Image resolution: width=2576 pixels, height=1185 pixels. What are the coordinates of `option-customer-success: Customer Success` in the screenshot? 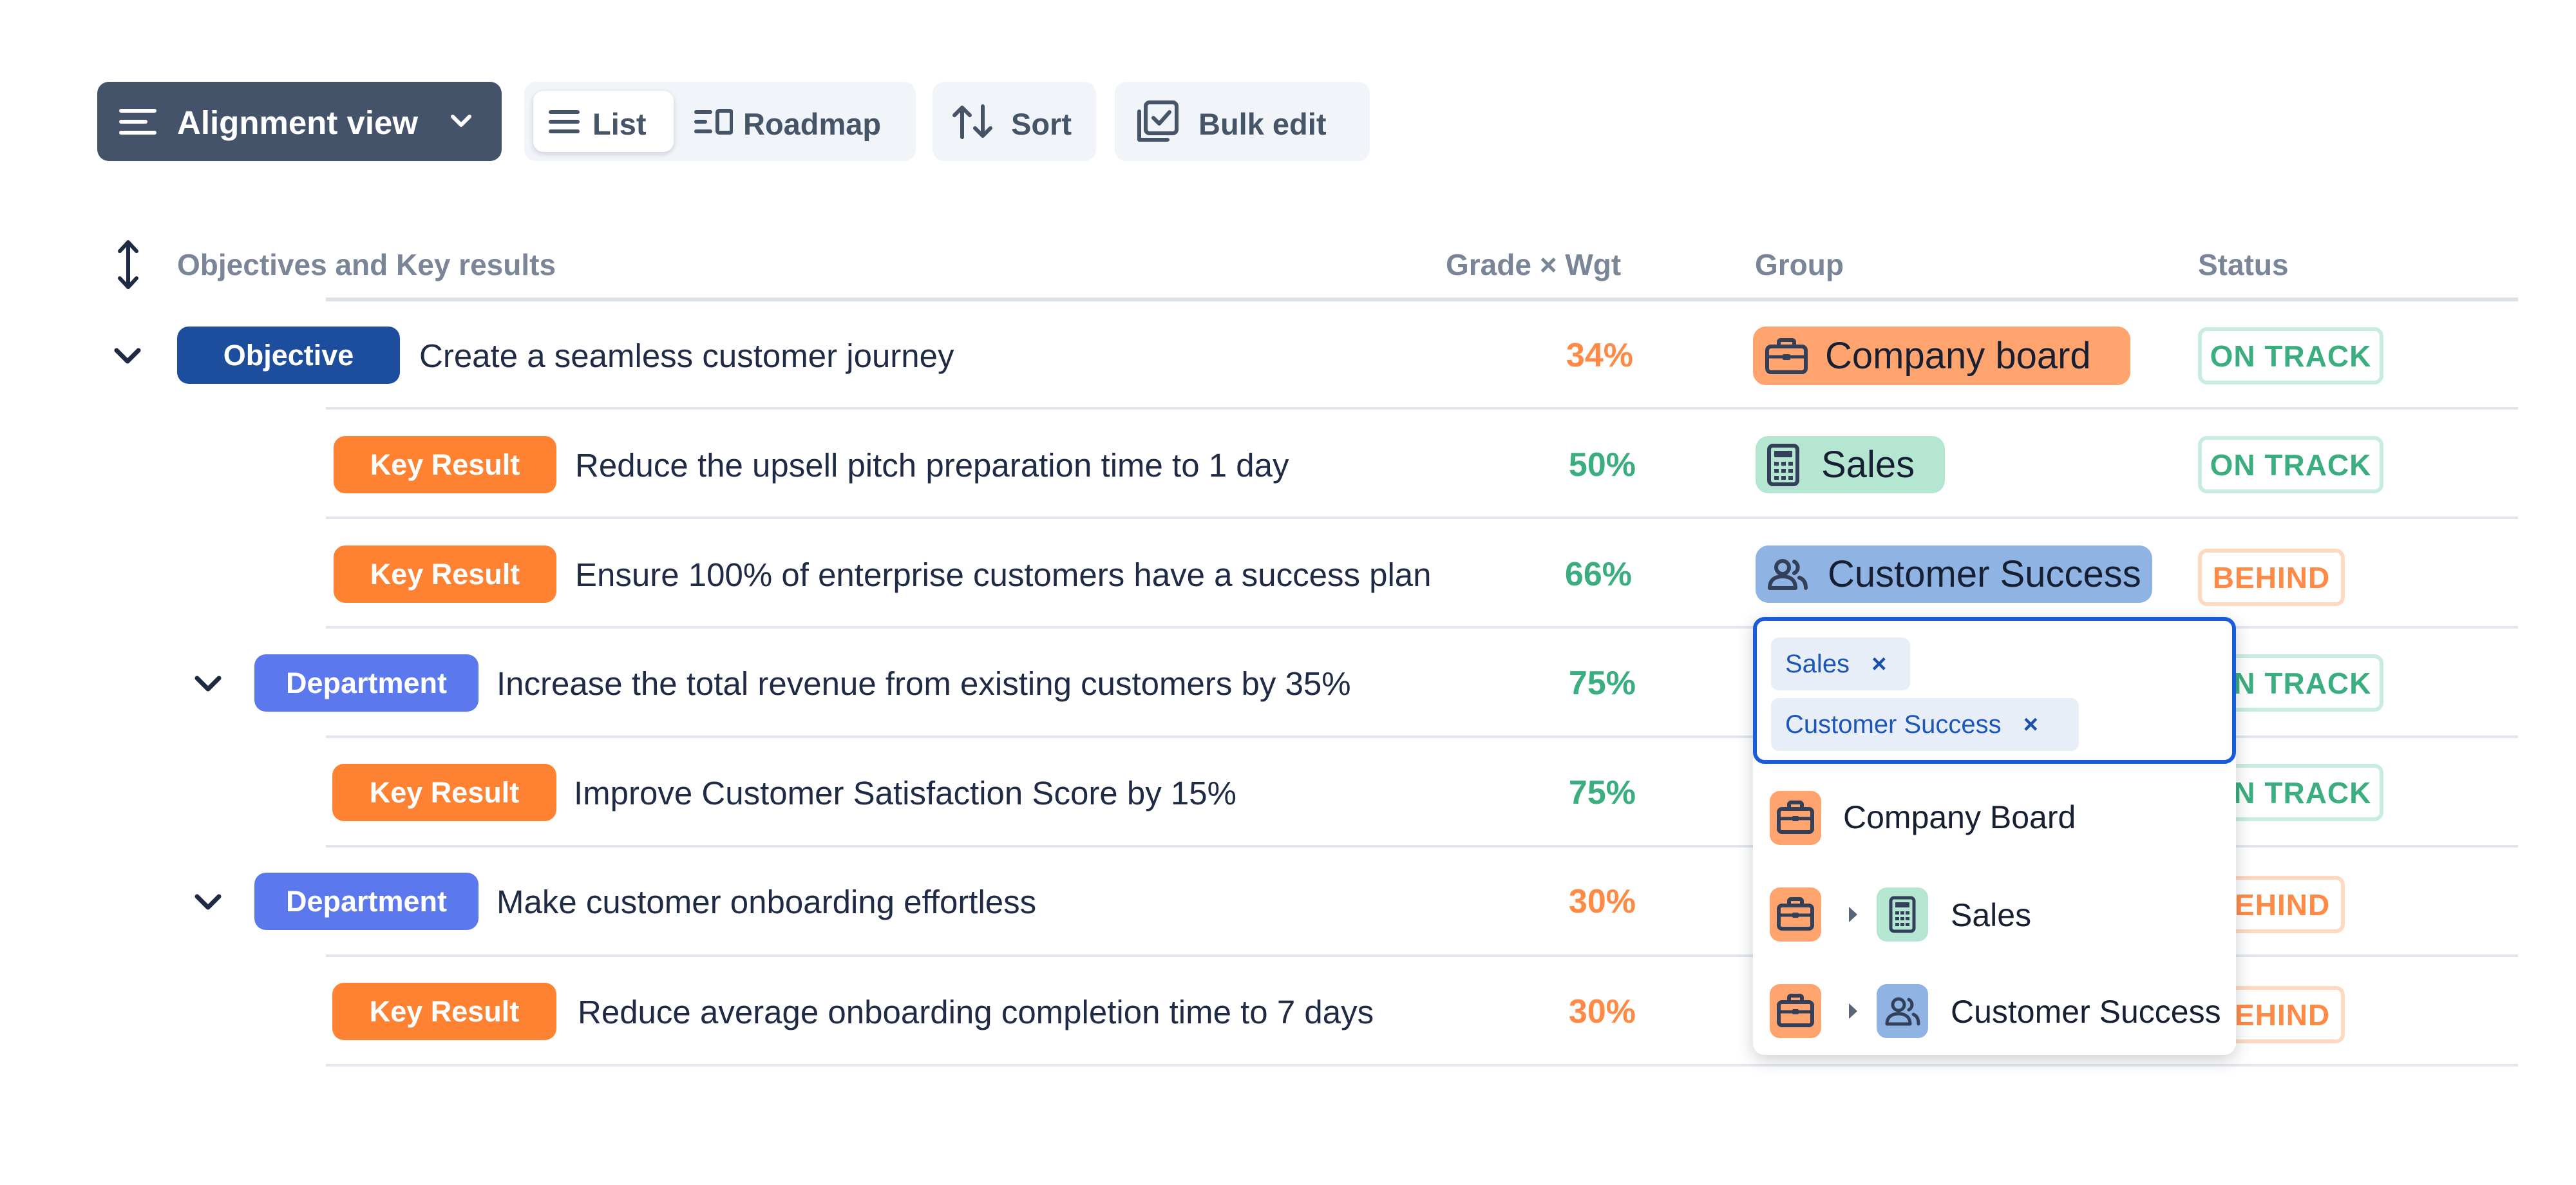 It's located at (1995, 1011).